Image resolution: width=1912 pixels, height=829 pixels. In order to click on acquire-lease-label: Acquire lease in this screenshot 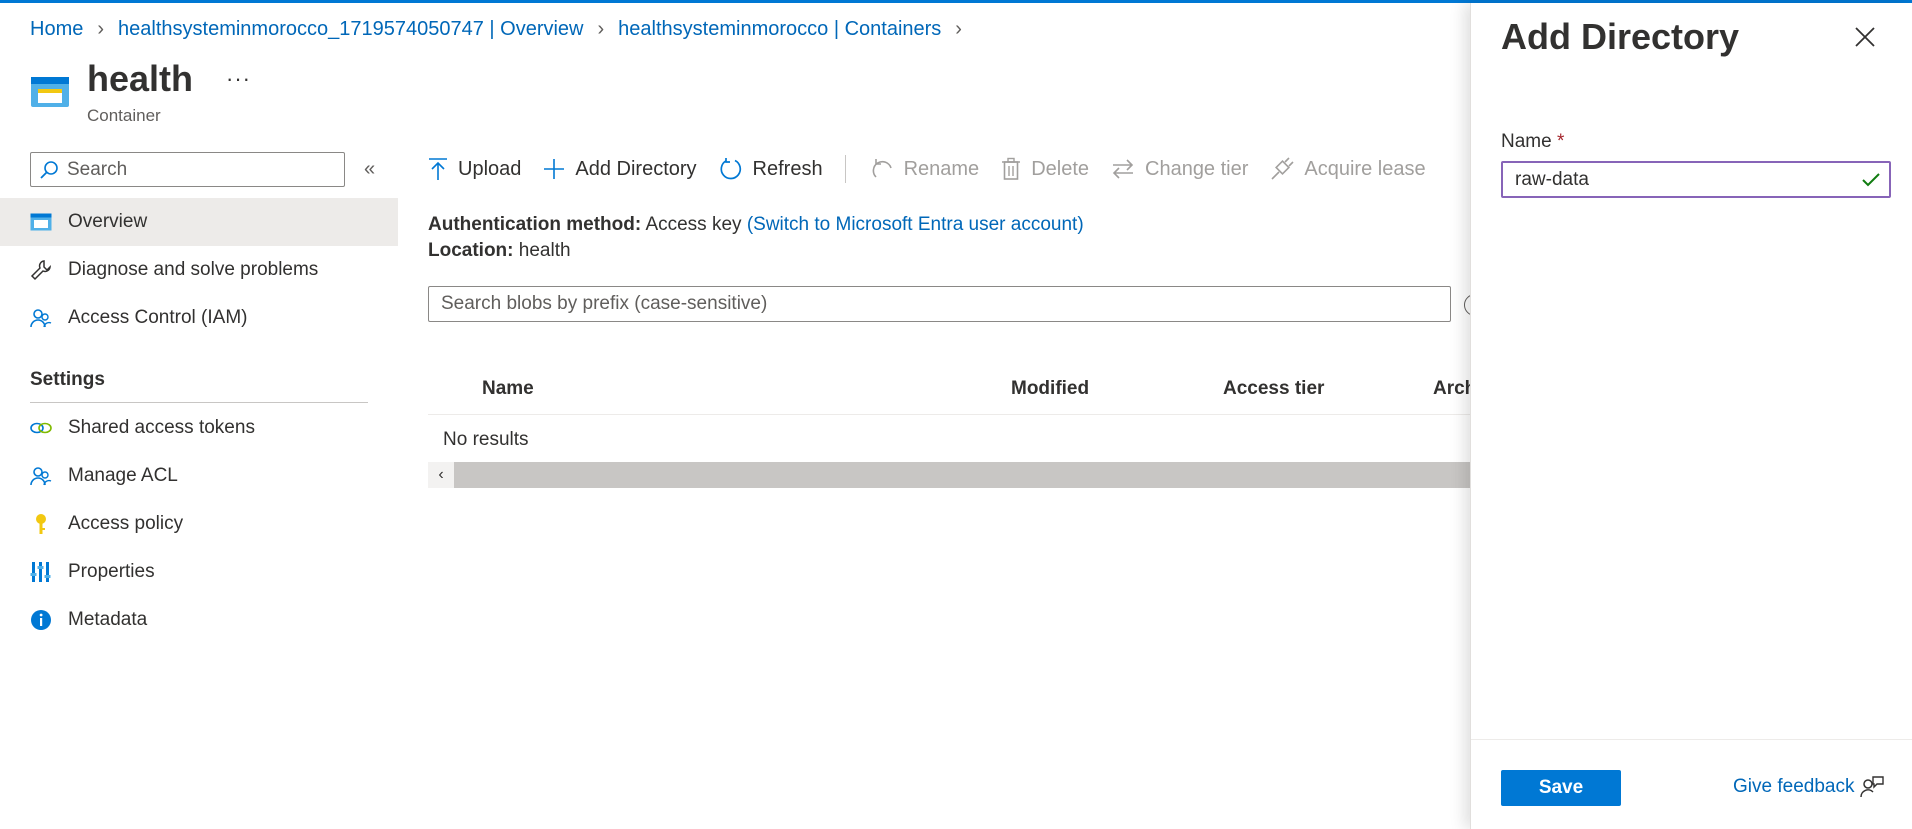, I will do `click(1365, 168)`.